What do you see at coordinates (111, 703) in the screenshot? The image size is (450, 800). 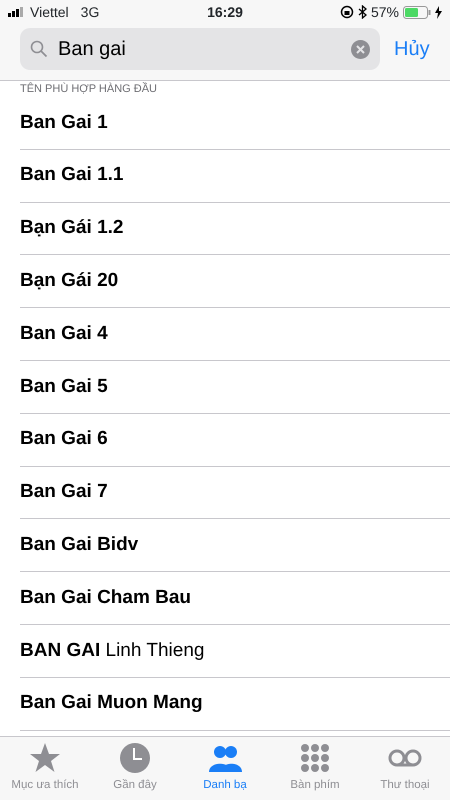 I see `contact-name: Ban Gai Muon Mang` at bounding box center [111, 703].